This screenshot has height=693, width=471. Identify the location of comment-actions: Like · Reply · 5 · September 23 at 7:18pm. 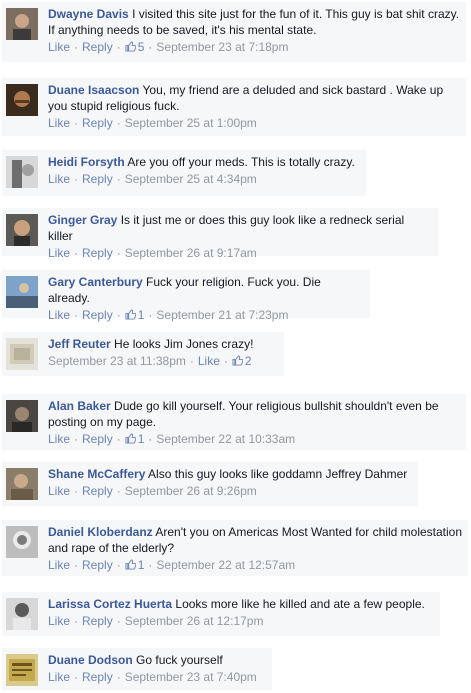
(254, 47).